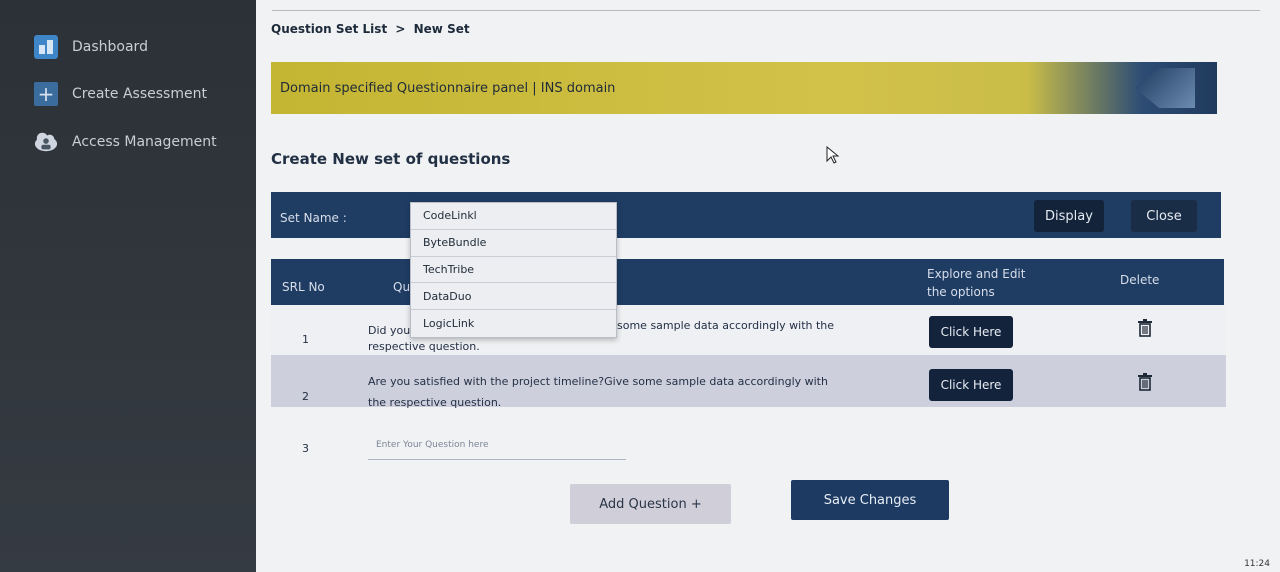  Describe the element at coordinates (441, 29) in the screenshot. I see `breadcrumb-current: New Set` at that location.